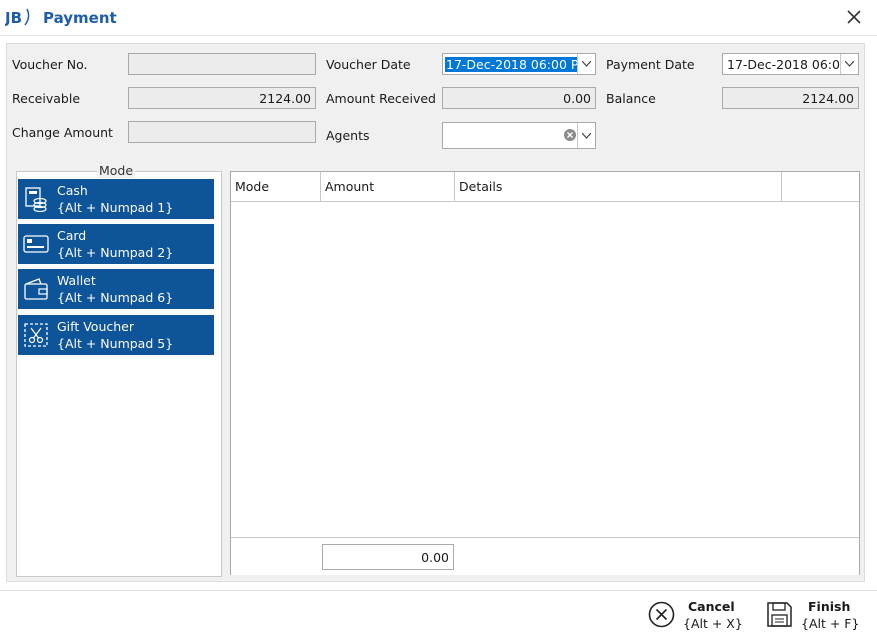  What do you see at coordinates (650, 64) in the screenshot?
I see `payment-date-label: Payment Date` at bounding box center [650, 64].